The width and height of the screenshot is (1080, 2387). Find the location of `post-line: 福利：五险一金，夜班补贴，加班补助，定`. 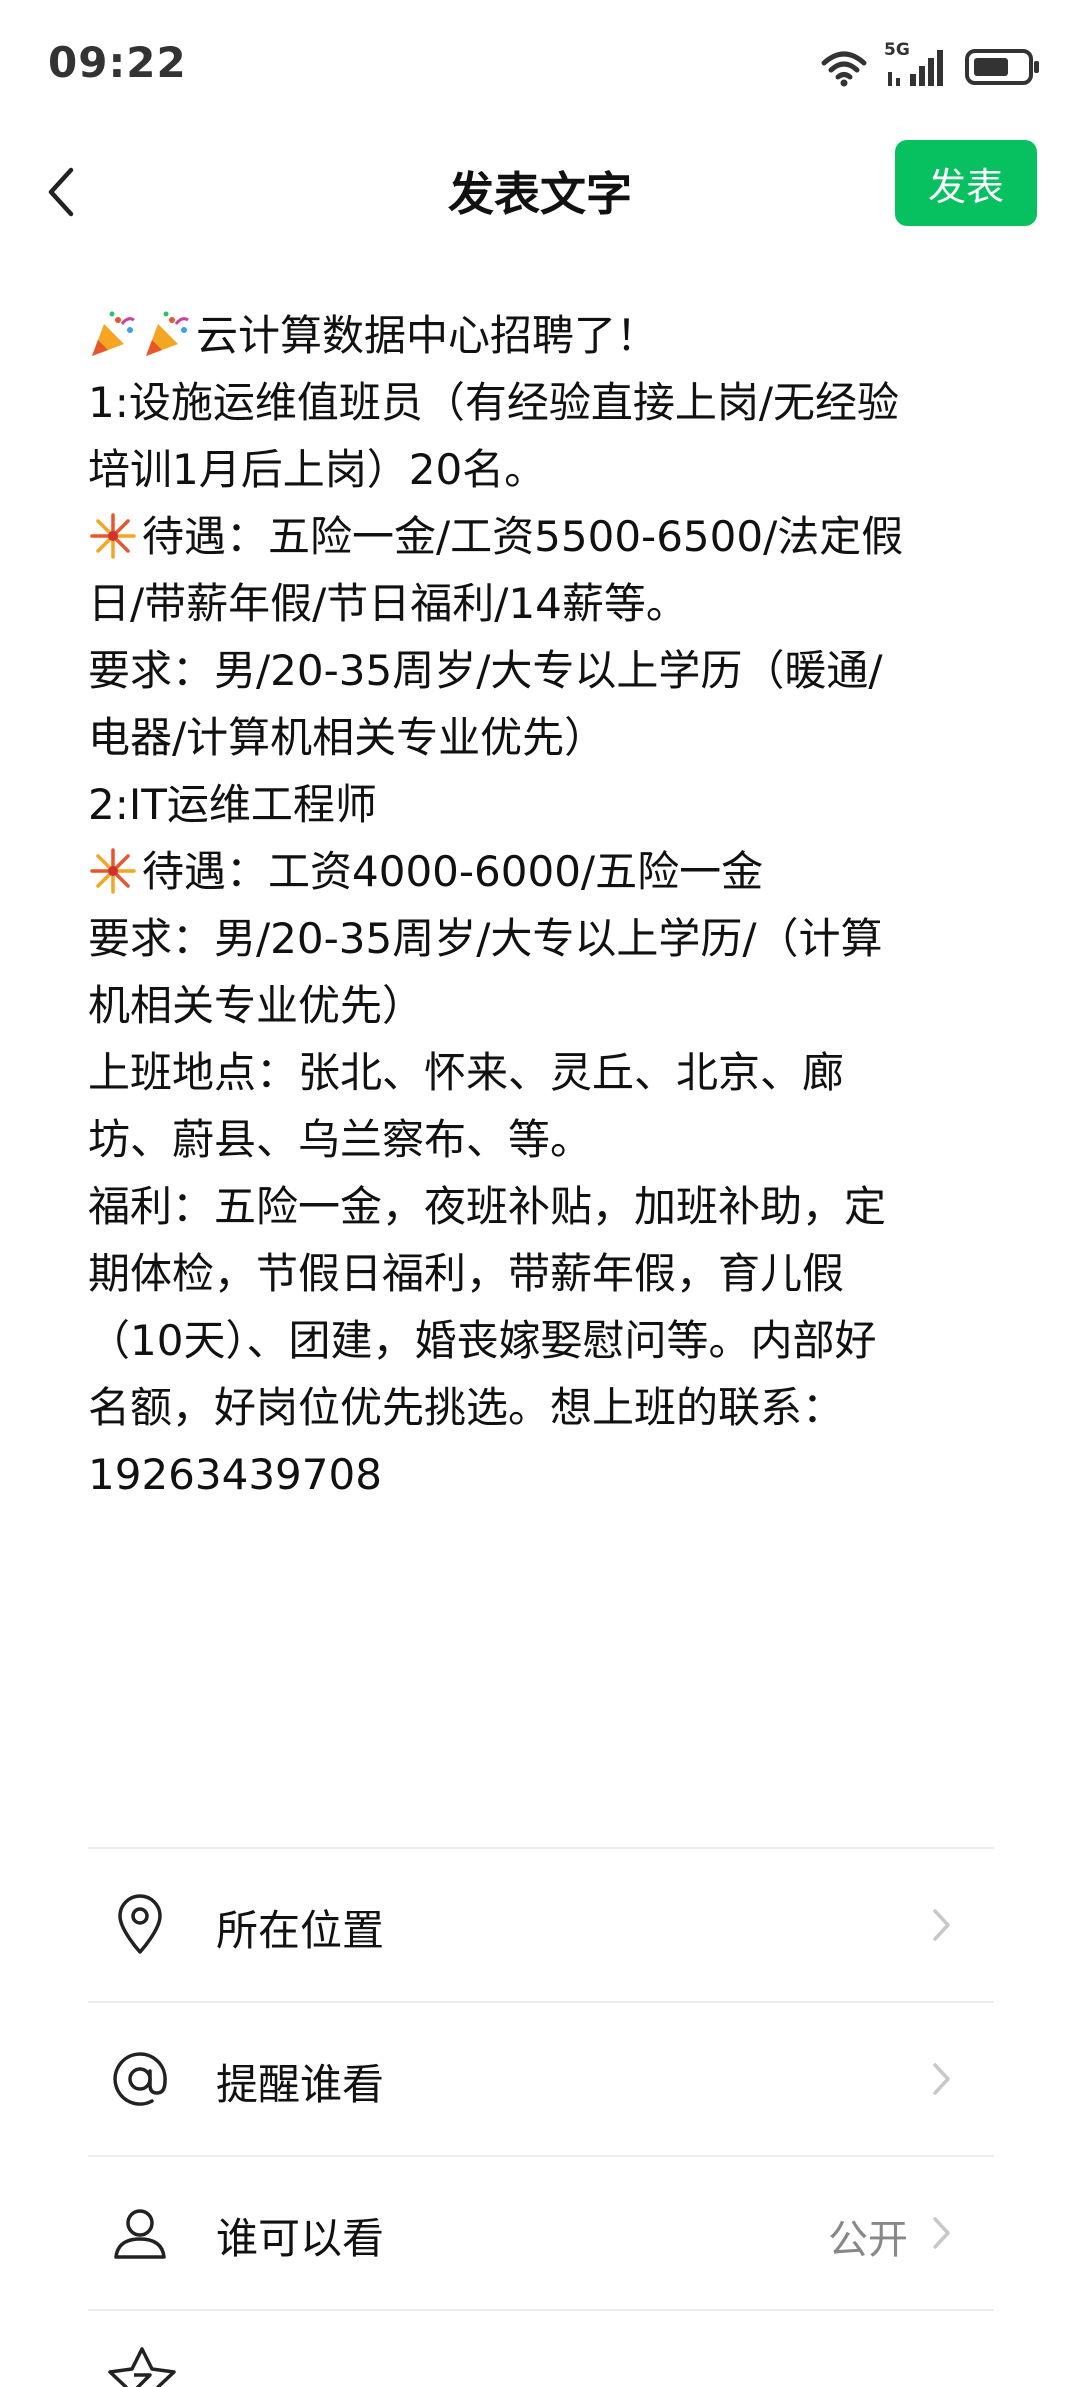

post-line: 福利：五险一金，夜班补贴，加班补助，定 is located at coordinates (487, 1206).